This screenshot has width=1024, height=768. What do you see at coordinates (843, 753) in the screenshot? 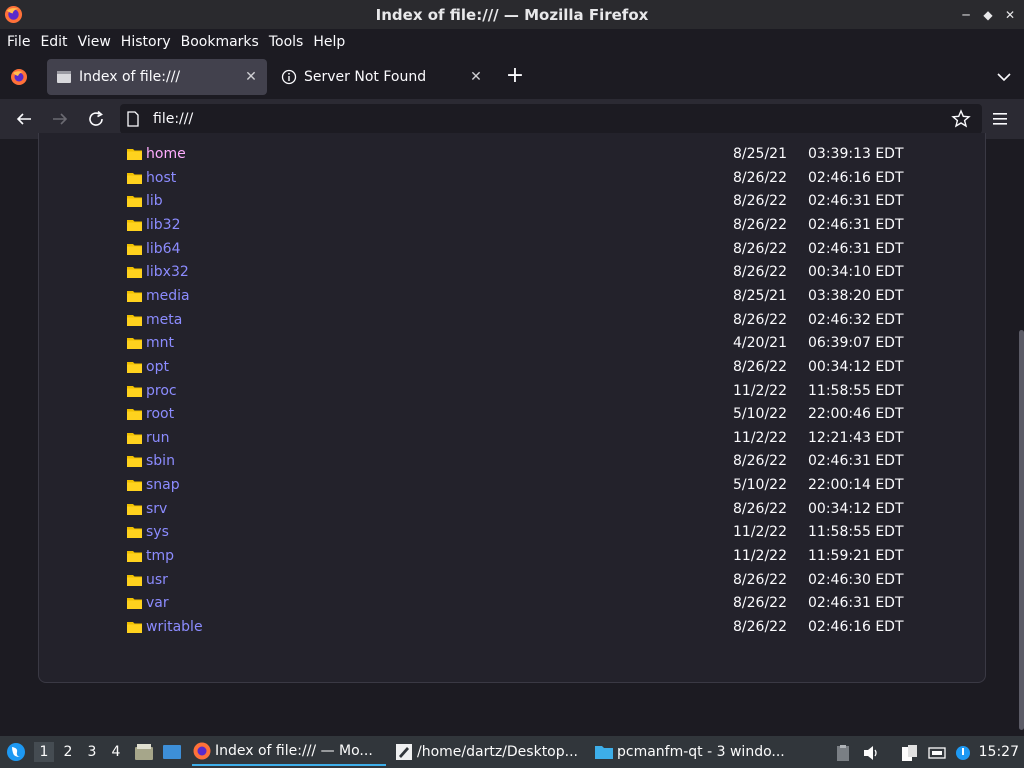
I see `clipboard-tray-icon` at bounding box center [843, 753].